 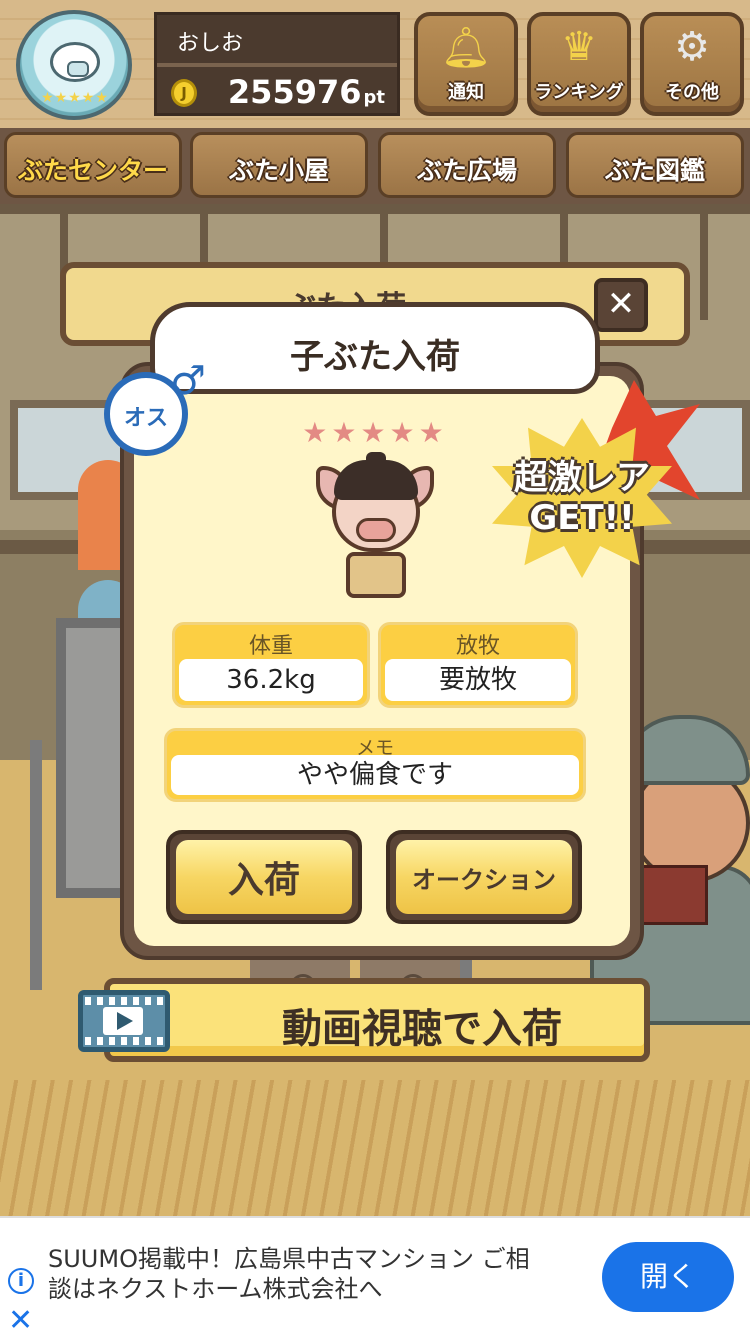 I want to click on bell-icon: 🔔︎, so click(x=466, y=48).